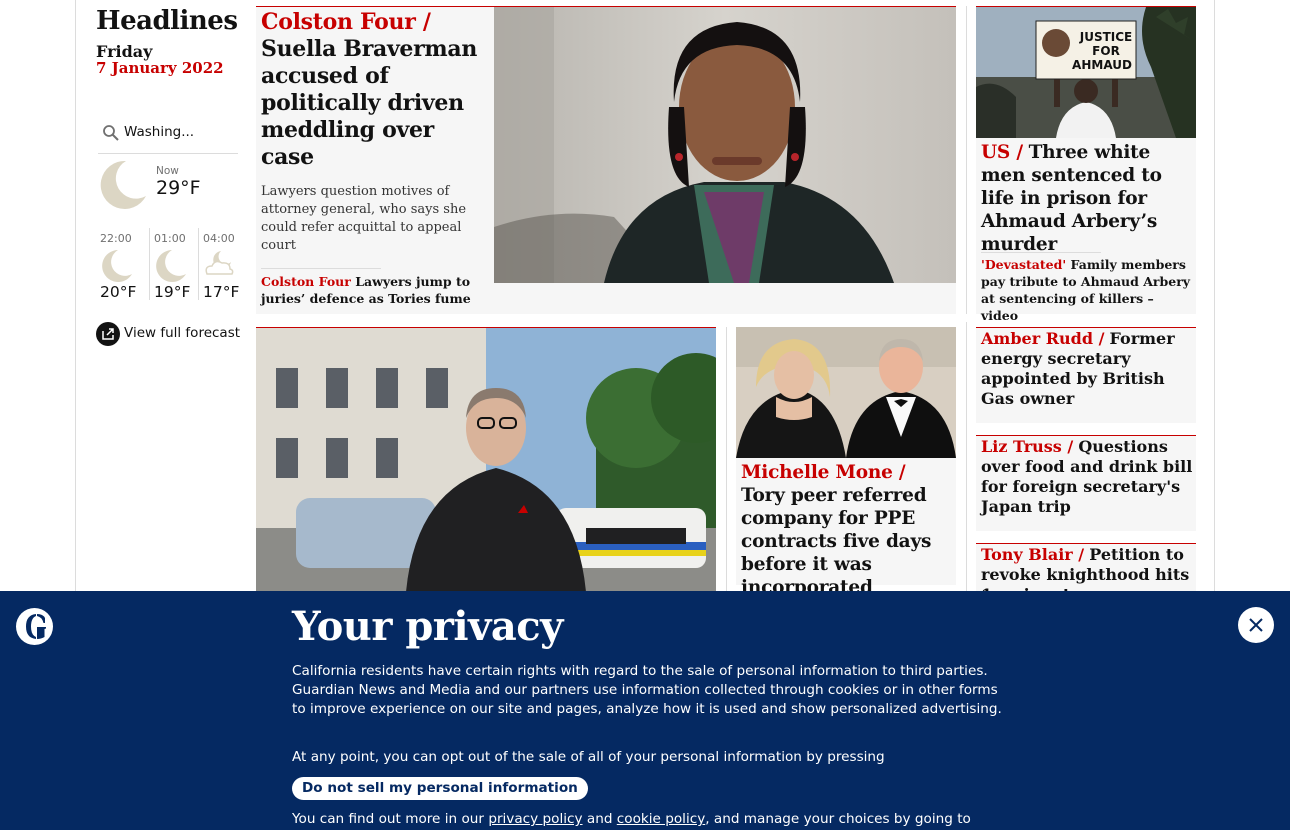  I want to click on forecast-temp: 17°F, so click(221, 292).